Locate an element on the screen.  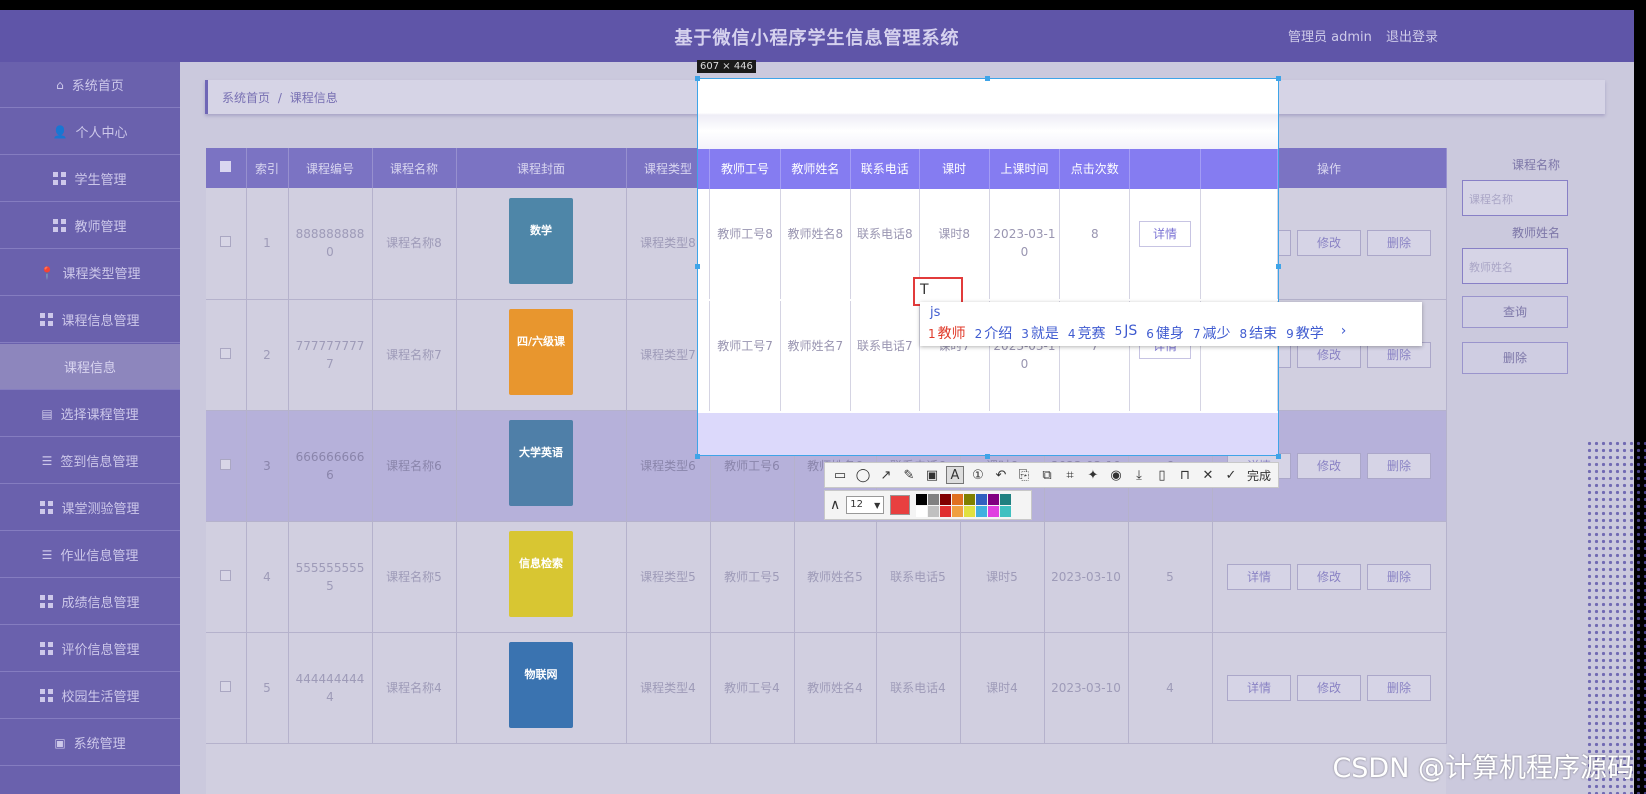
ime-candidate: 6 健身 is located at coordinates (1165, 333).